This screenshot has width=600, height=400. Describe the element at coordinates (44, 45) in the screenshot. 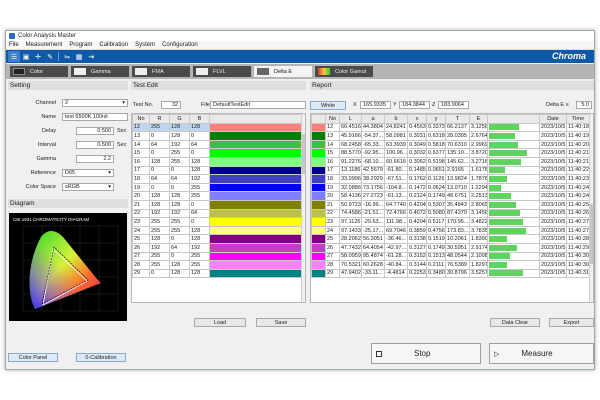

I see `menu-measurement: Measurement` at that location.